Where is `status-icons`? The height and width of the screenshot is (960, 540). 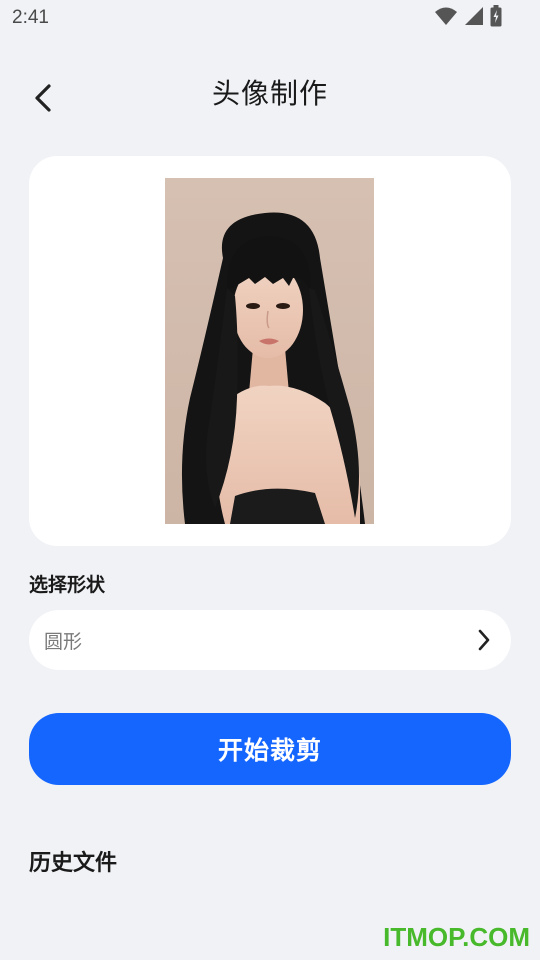 status-icons is located at coordinates (468, 18).